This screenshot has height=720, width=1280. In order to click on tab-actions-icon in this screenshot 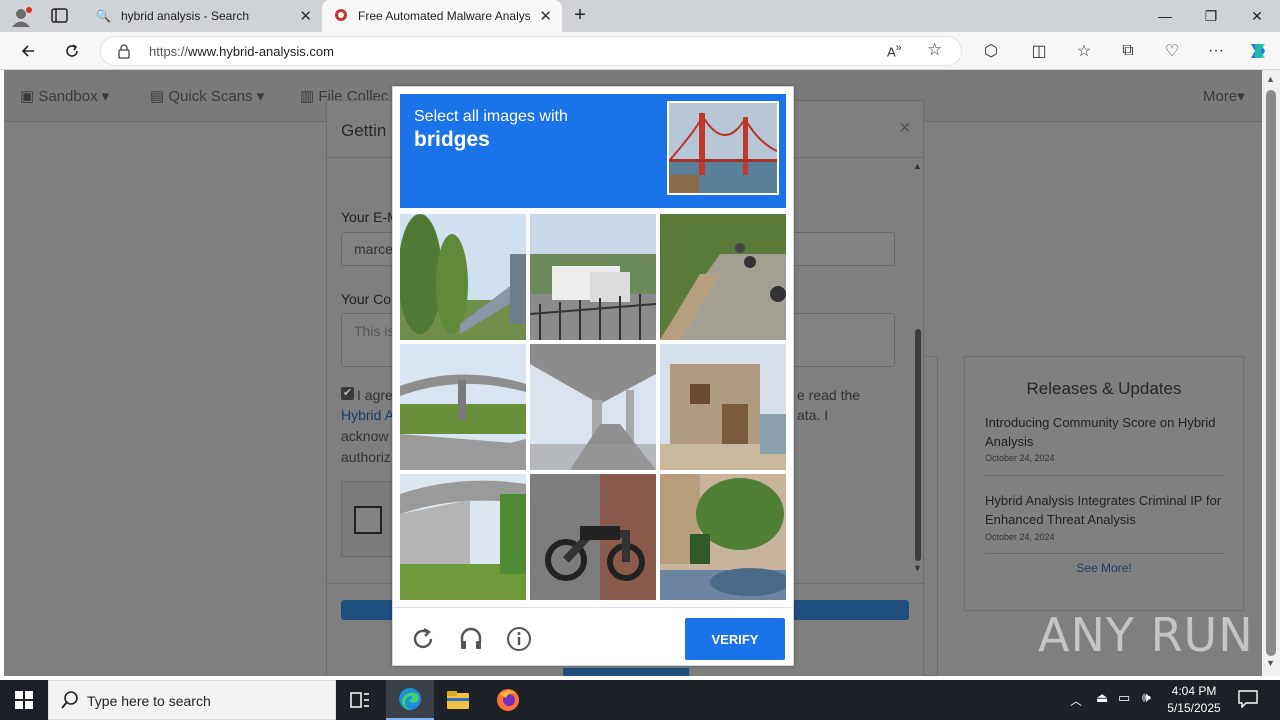, I will do `click(60, 16)`.